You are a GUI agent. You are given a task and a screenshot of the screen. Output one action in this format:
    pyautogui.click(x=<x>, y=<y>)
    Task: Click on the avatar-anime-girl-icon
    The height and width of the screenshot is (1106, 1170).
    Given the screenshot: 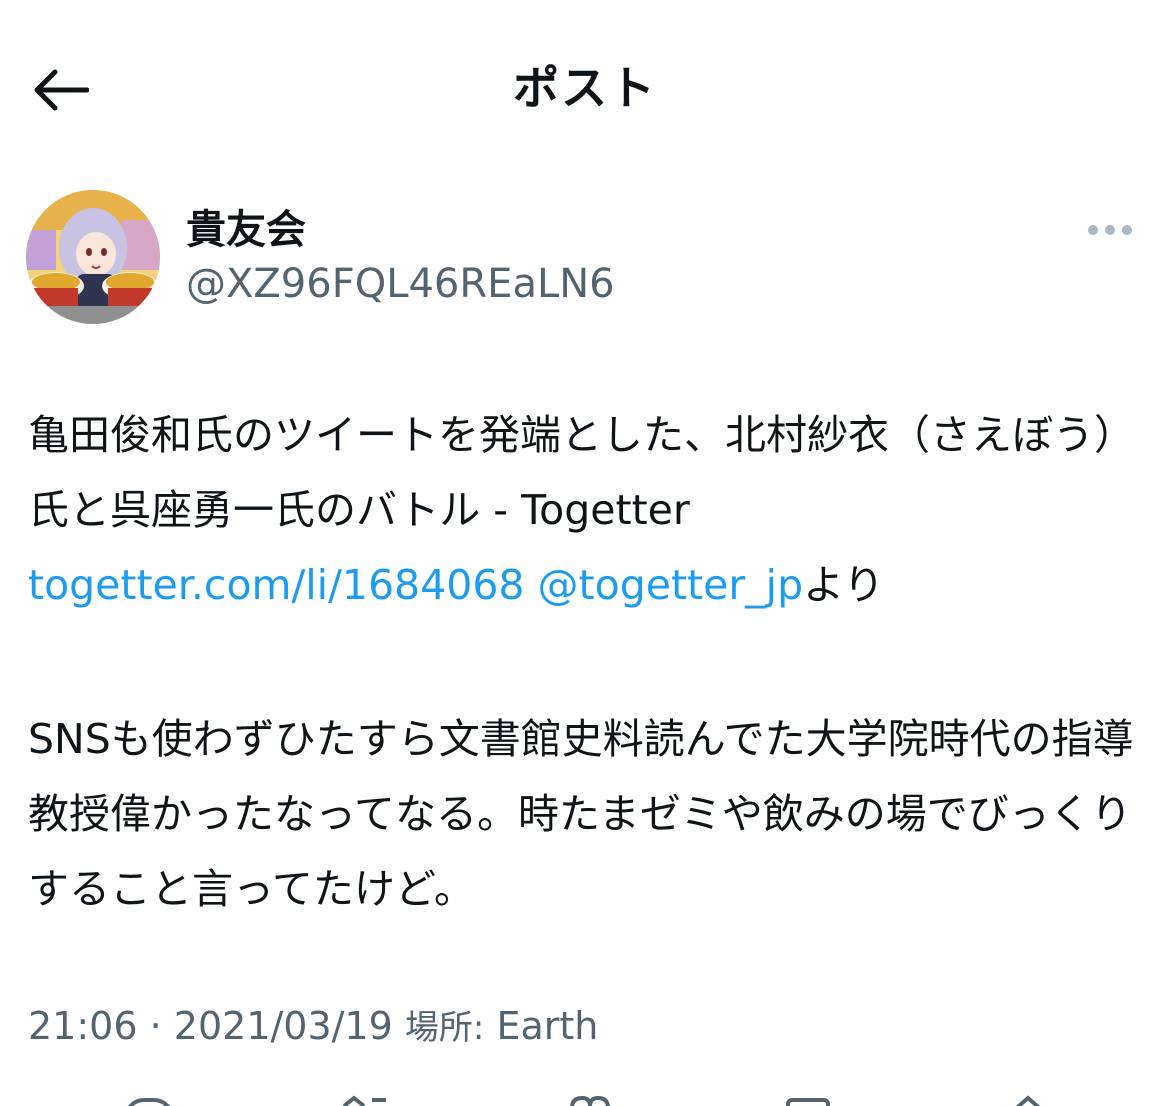 What is the action you would take?
    pyautogui.click(x=93, y=257)
    